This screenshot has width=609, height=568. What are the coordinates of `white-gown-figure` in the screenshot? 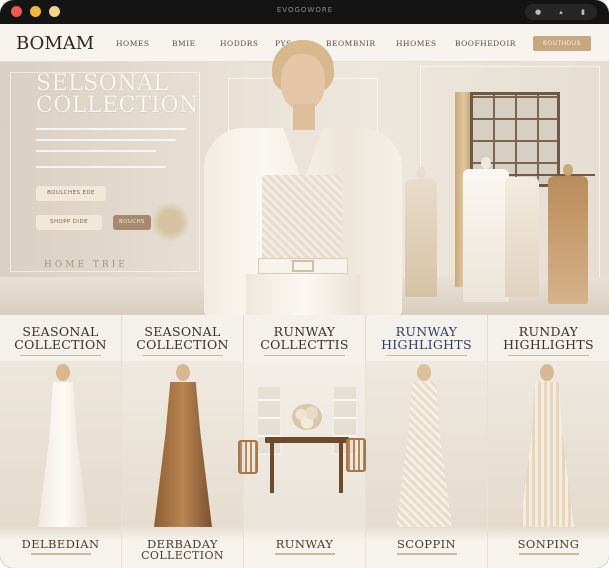 It's located at (63, 446).